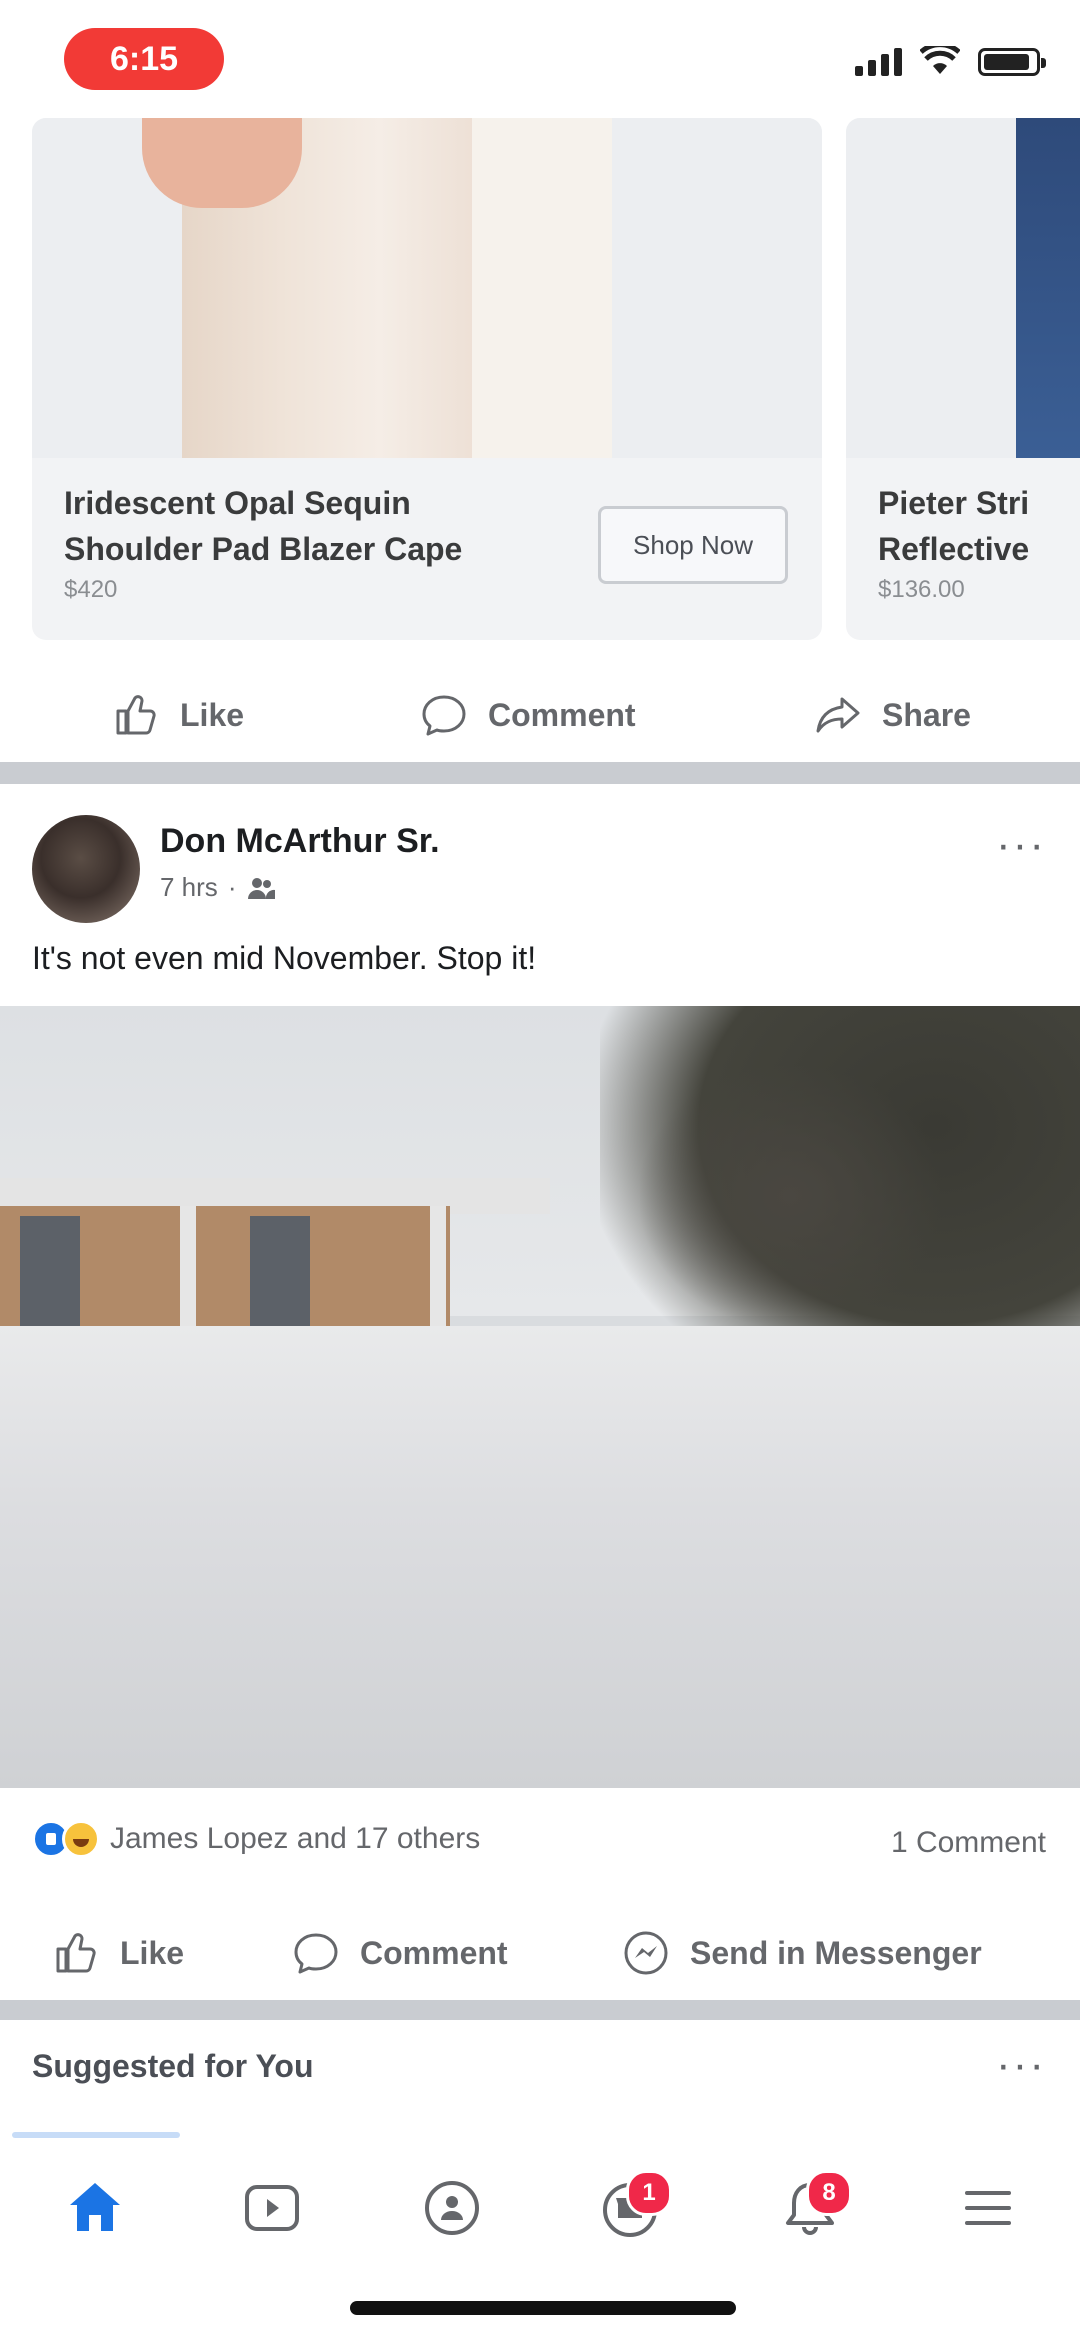  I want to click on tab-notifications: 8, so click(810, 2208).